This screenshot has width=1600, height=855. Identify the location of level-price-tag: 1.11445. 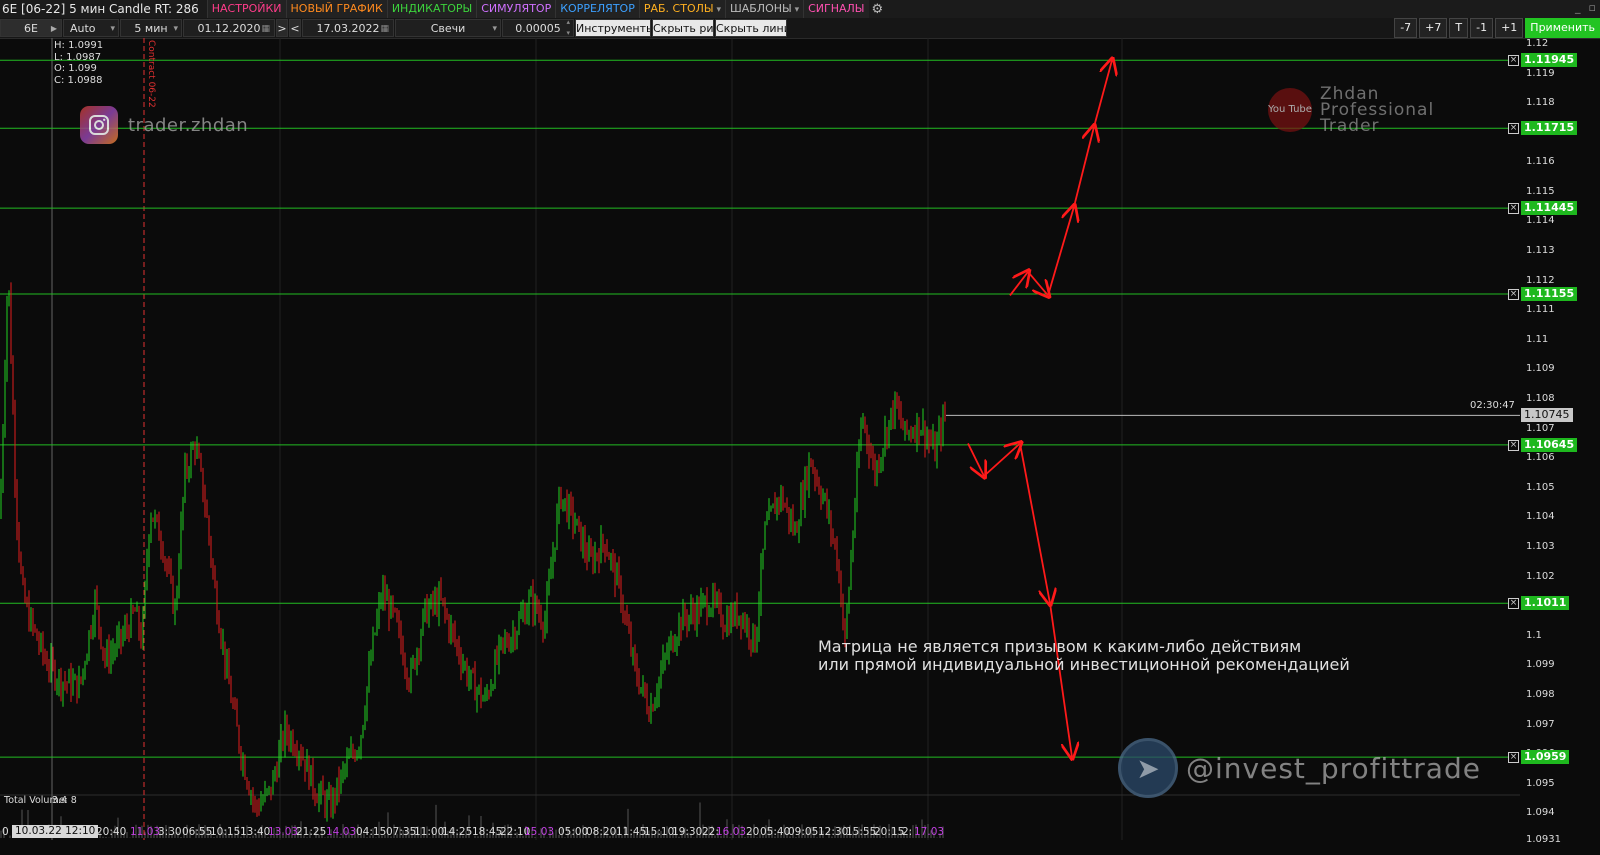
(1549, 208).